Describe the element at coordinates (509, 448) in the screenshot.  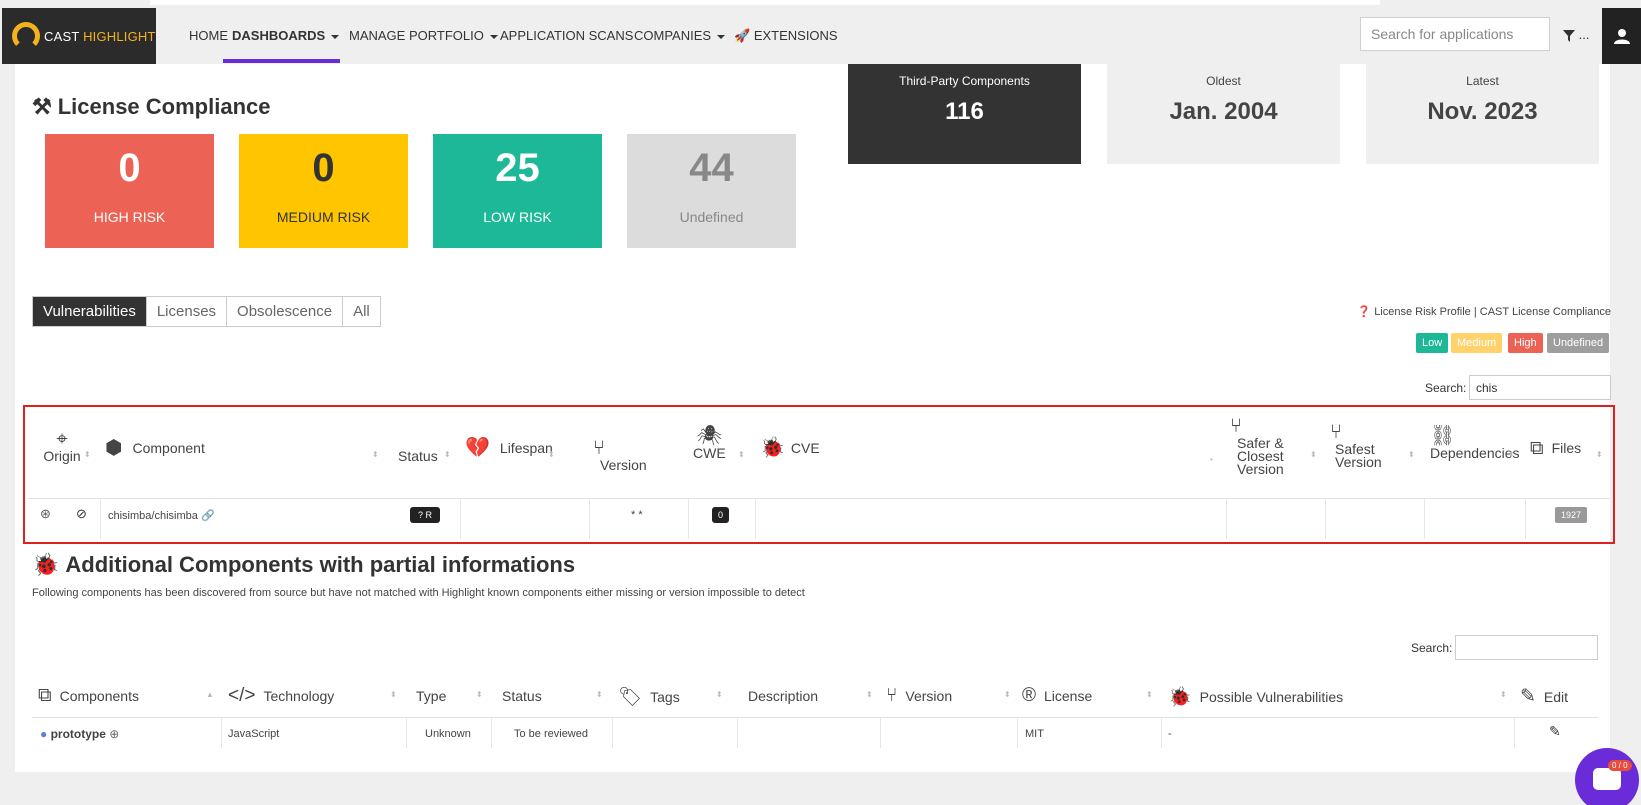
I see `col-lifespan: 💔 Lifespan` at that location.